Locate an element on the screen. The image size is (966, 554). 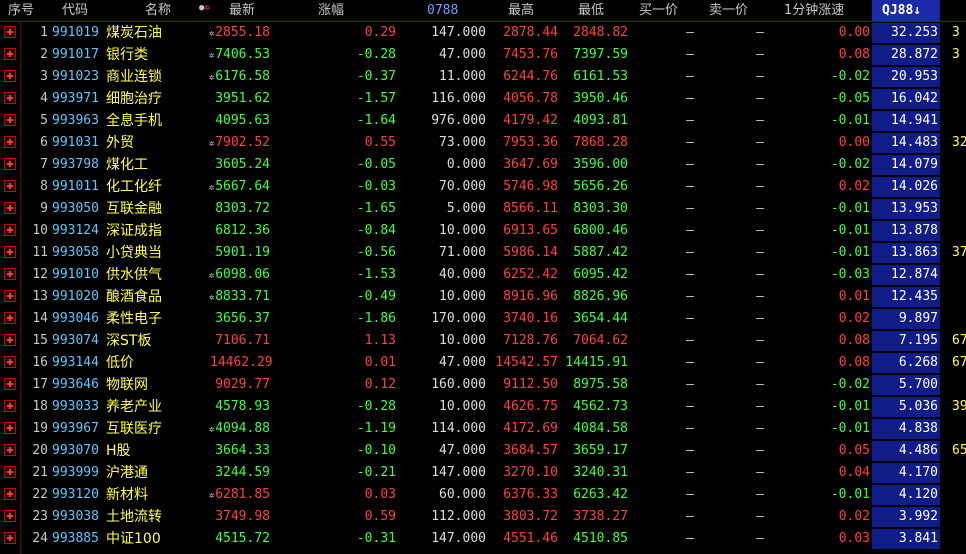
col-ask: 卖一价 is located at coordinates (728, 11).